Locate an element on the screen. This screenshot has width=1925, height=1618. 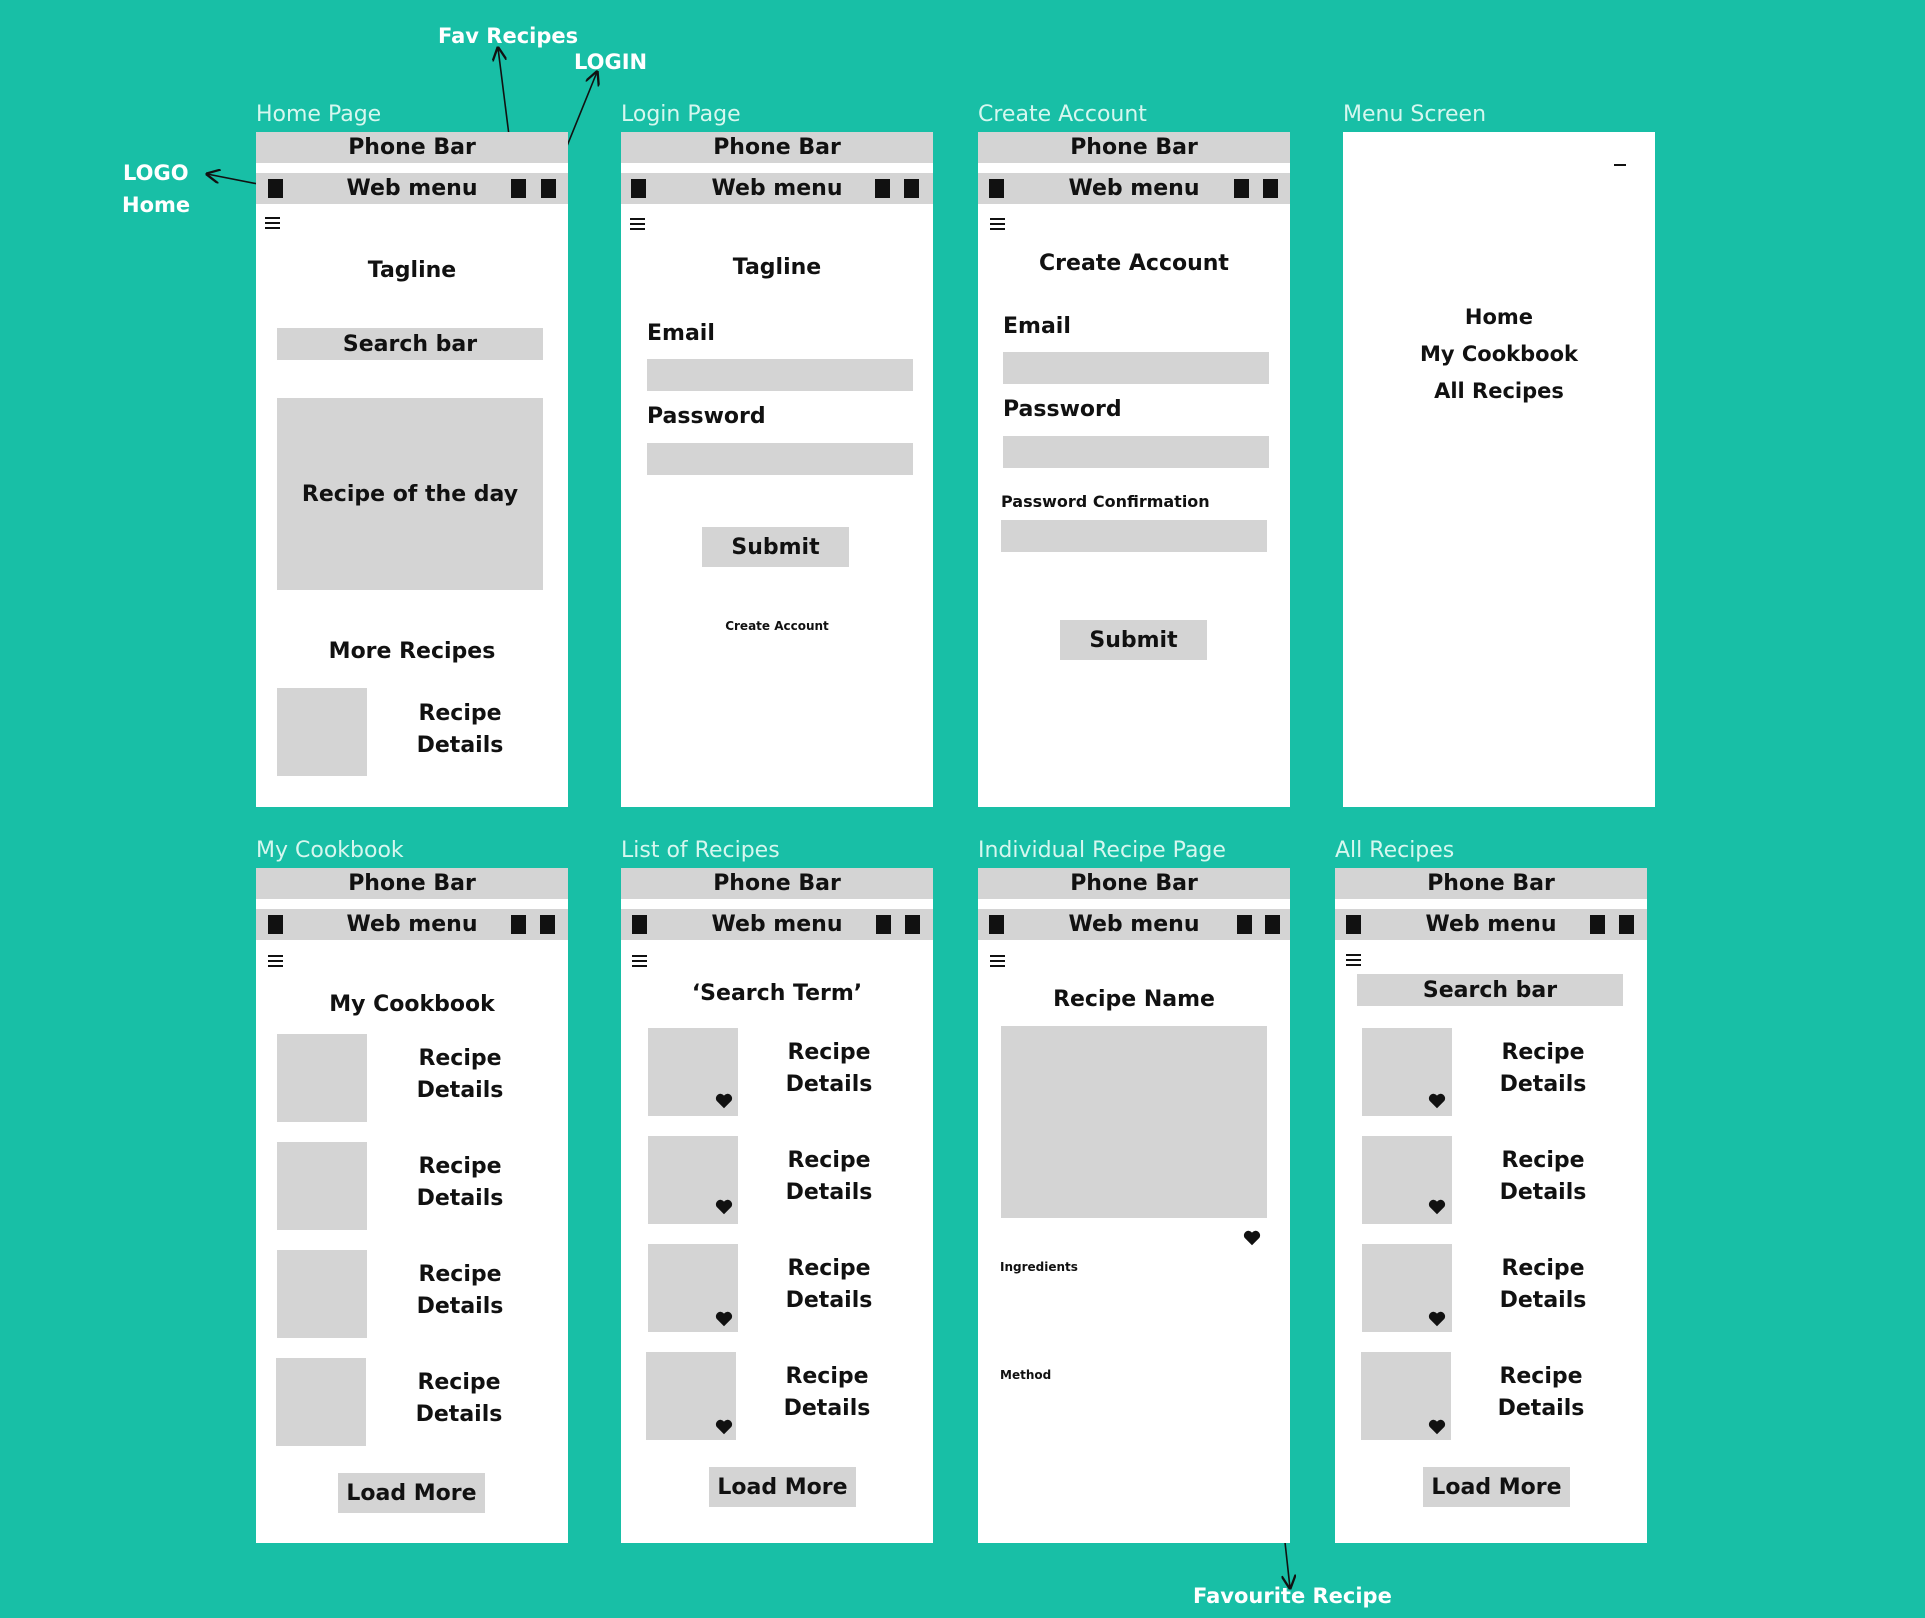
home-page-title: Home Page is located at coordinates (319, 114).